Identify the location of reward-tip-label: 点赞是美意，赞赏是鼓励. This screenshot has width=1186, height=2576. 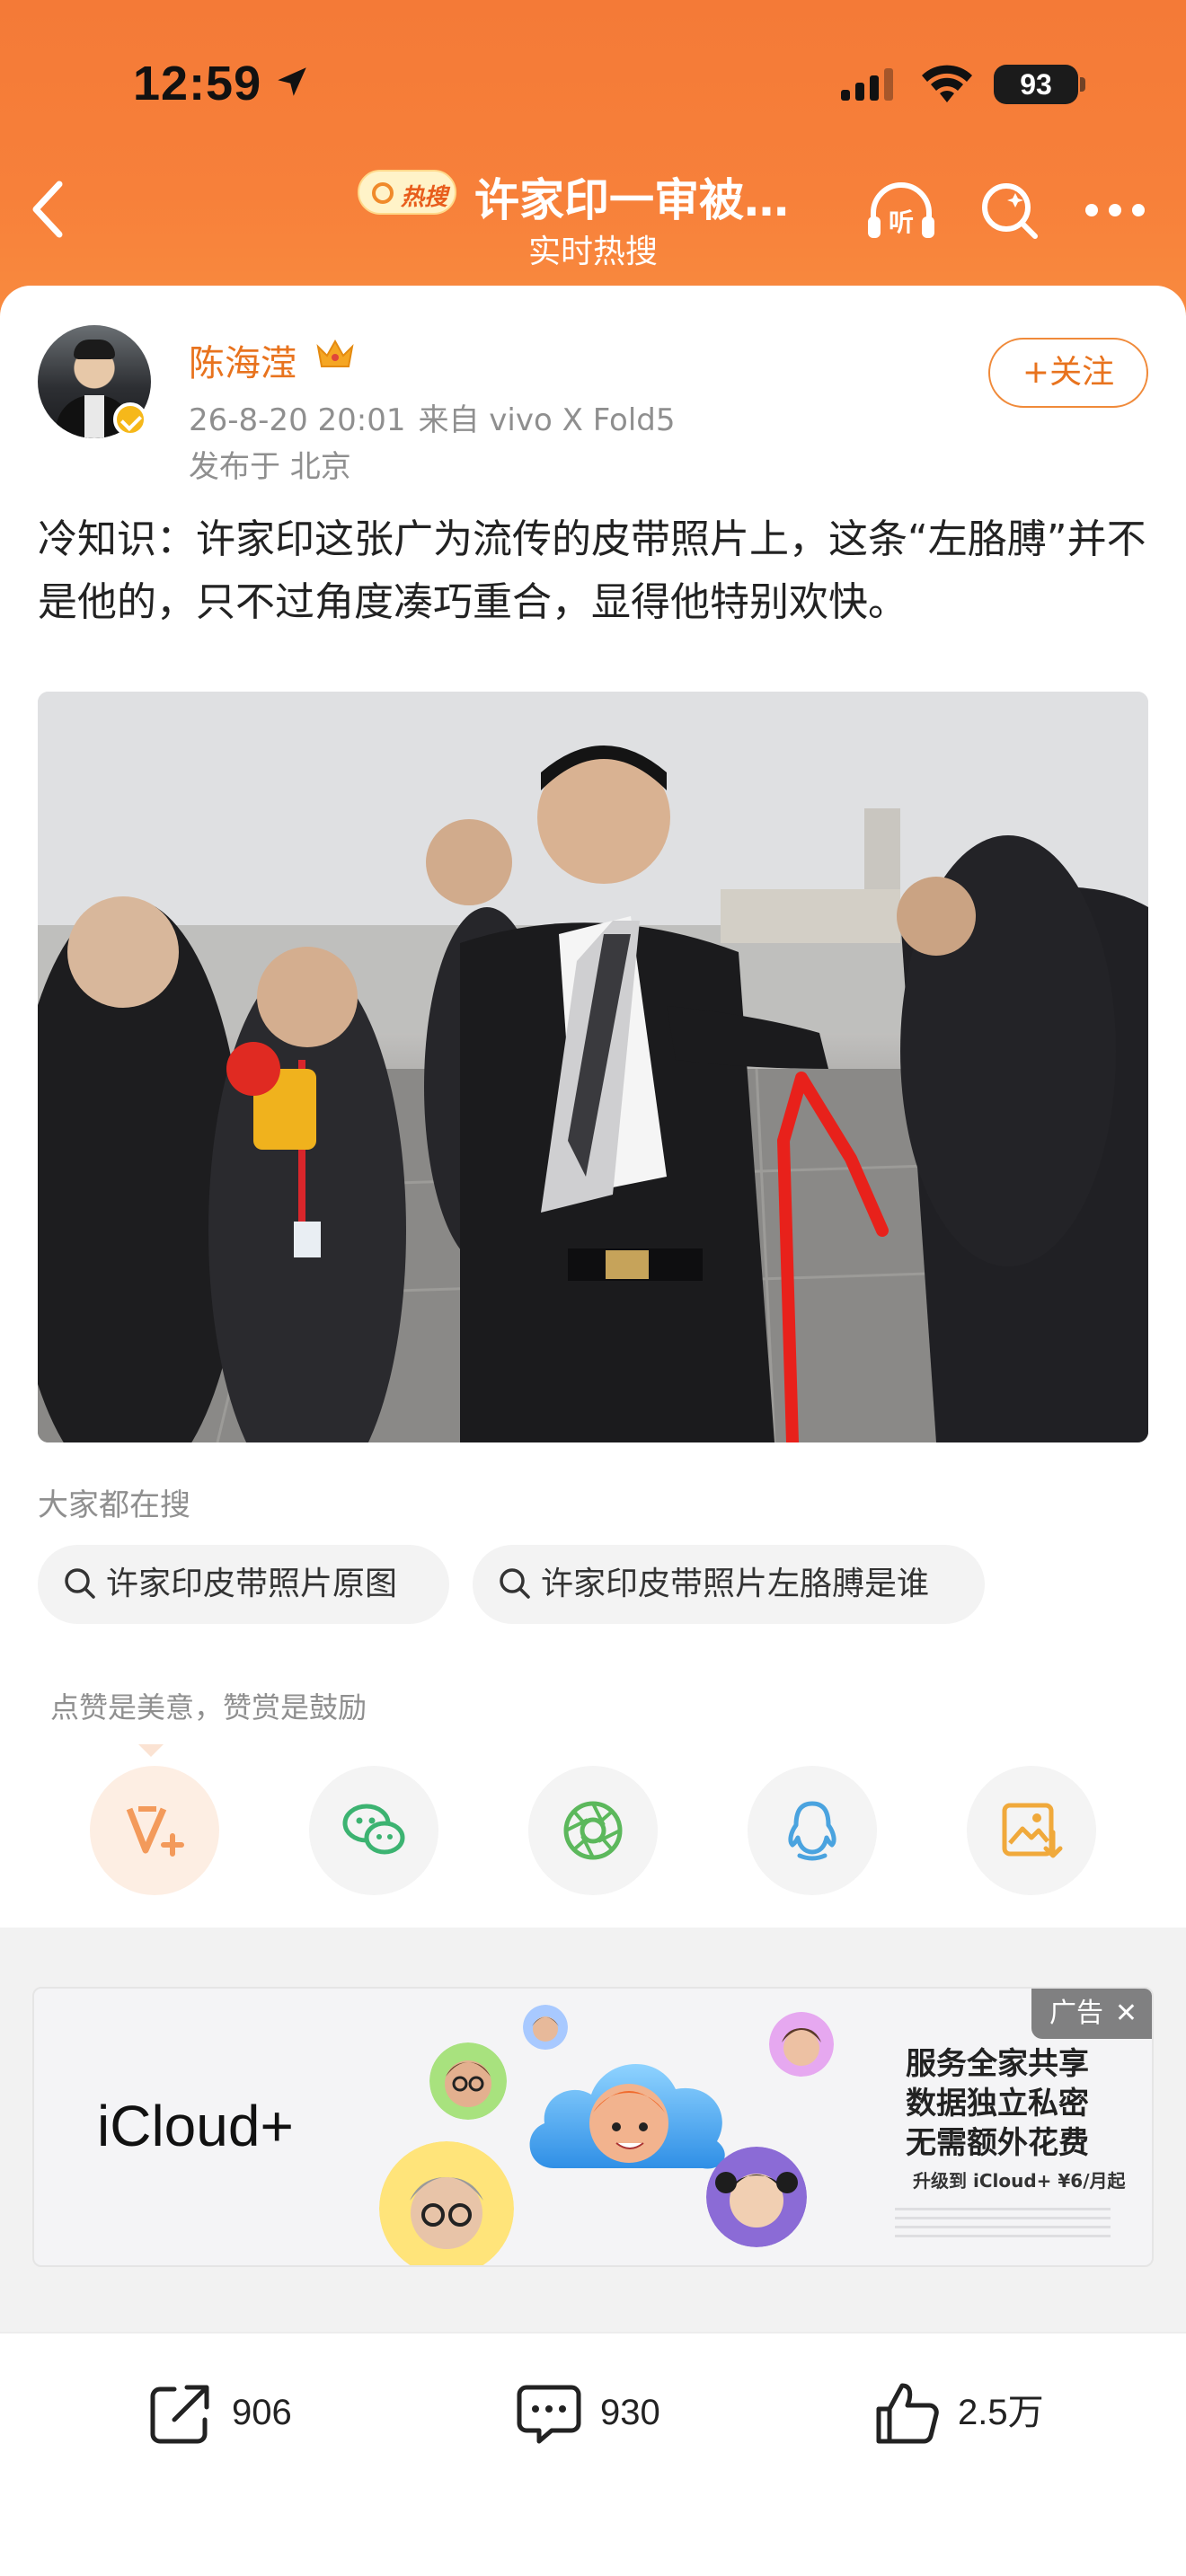
(208, 1707).